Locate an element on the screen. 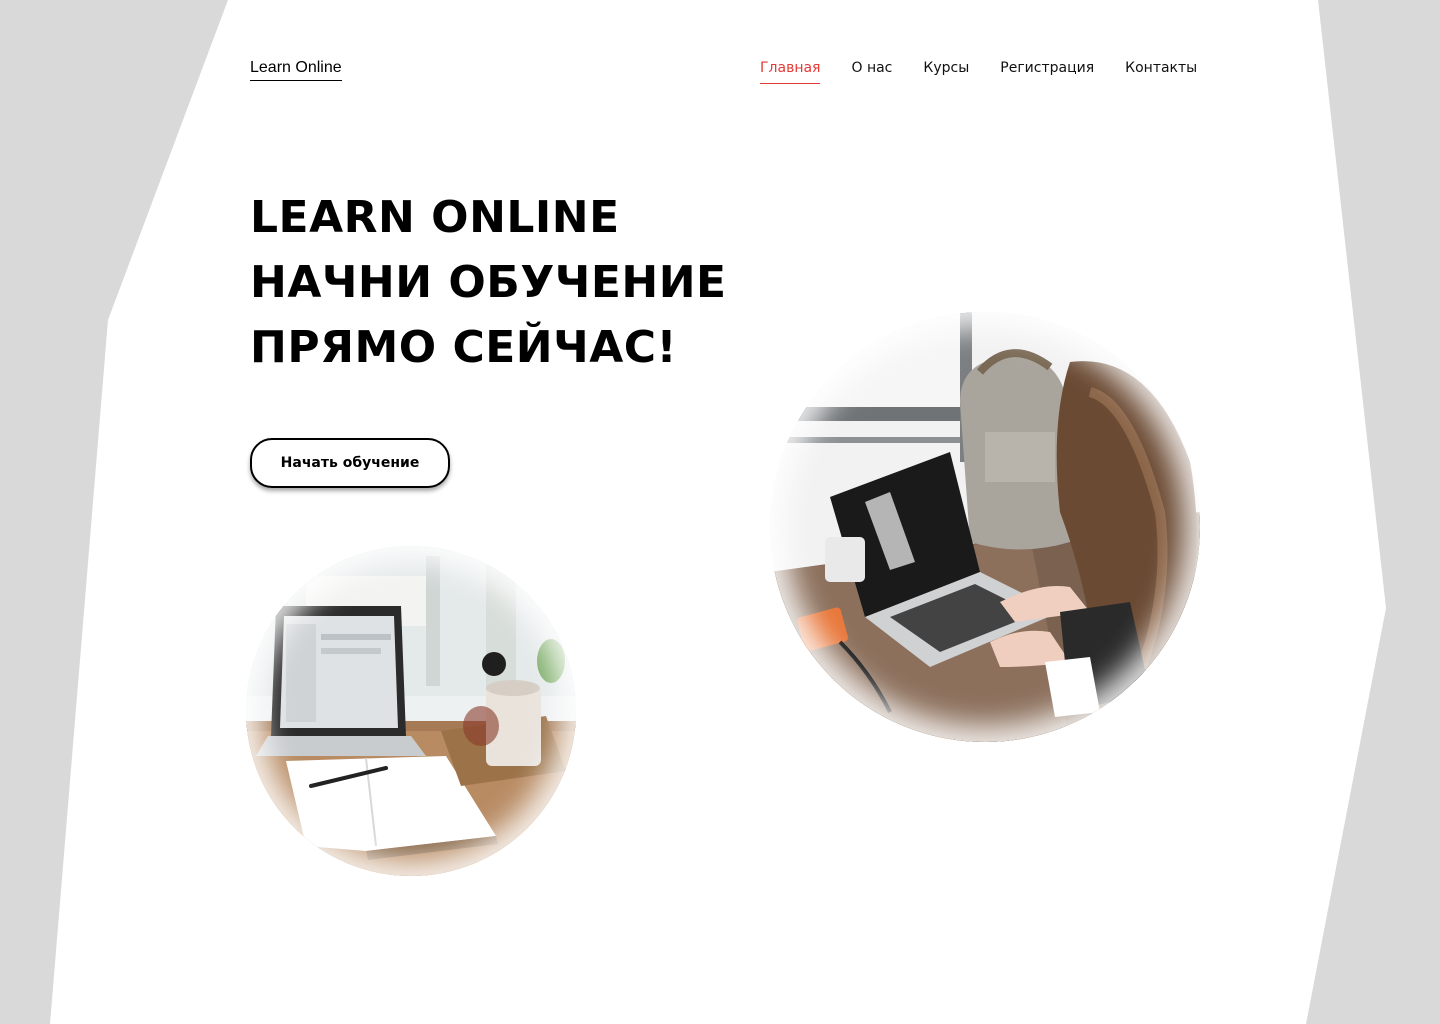 The height and width of the screenshot is (1024, 1440). nav-item-courses: Курсы is located at coordinates (946, 71).